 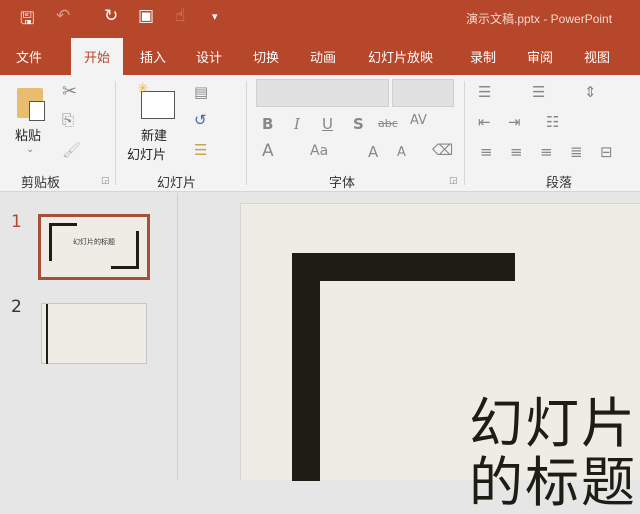 I want to click on window-title: 演示文稿.pptx - PowerPoint, so click(x=539, y=19).